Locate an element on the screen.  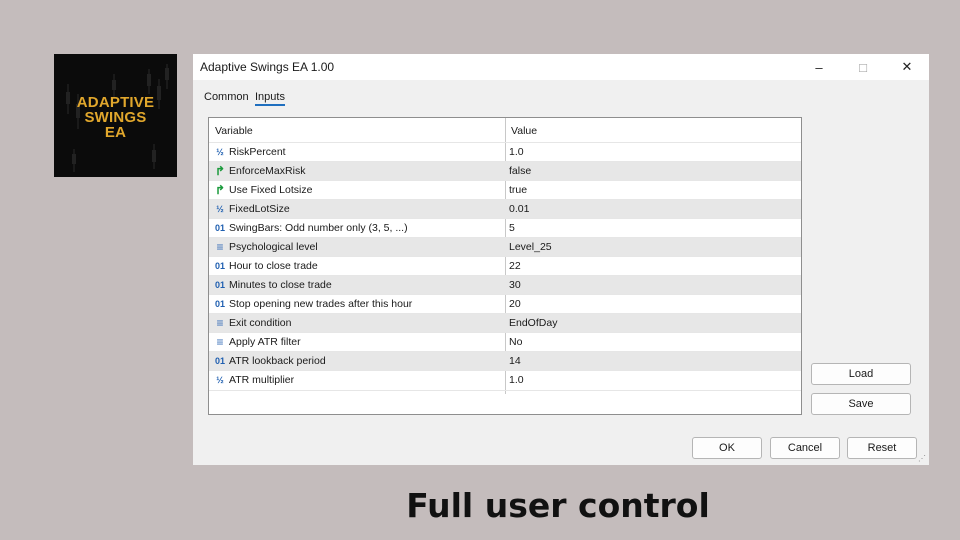
table-row: ½ RiskPercent 1.0 is located at coordinates (505, 152).